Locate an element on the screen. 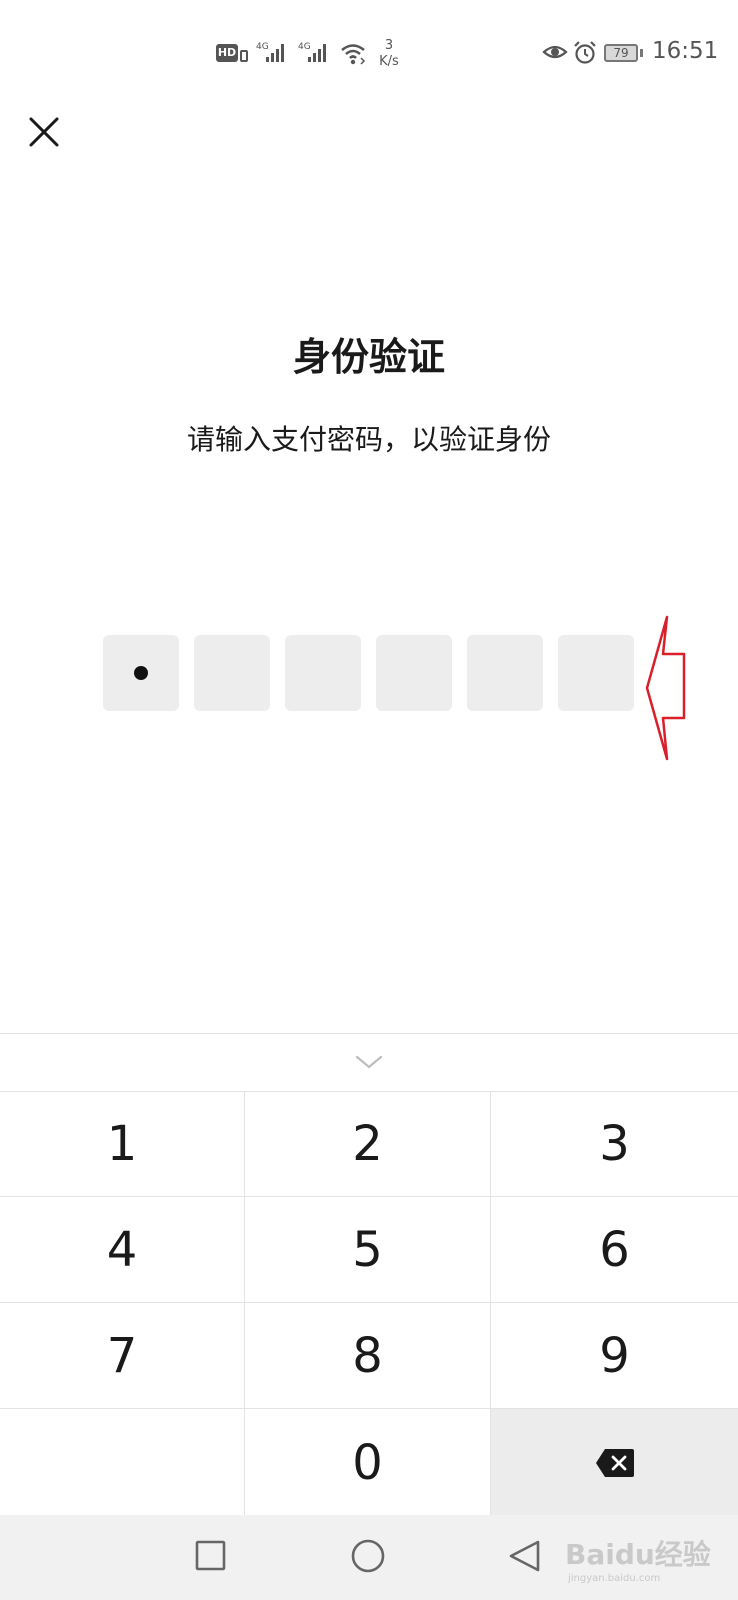 The width and height of the screenshot is (738, 1600). status-bar: HD 4G 4G 3 K/s 79 16:51 is located at coordinates (369, 53).